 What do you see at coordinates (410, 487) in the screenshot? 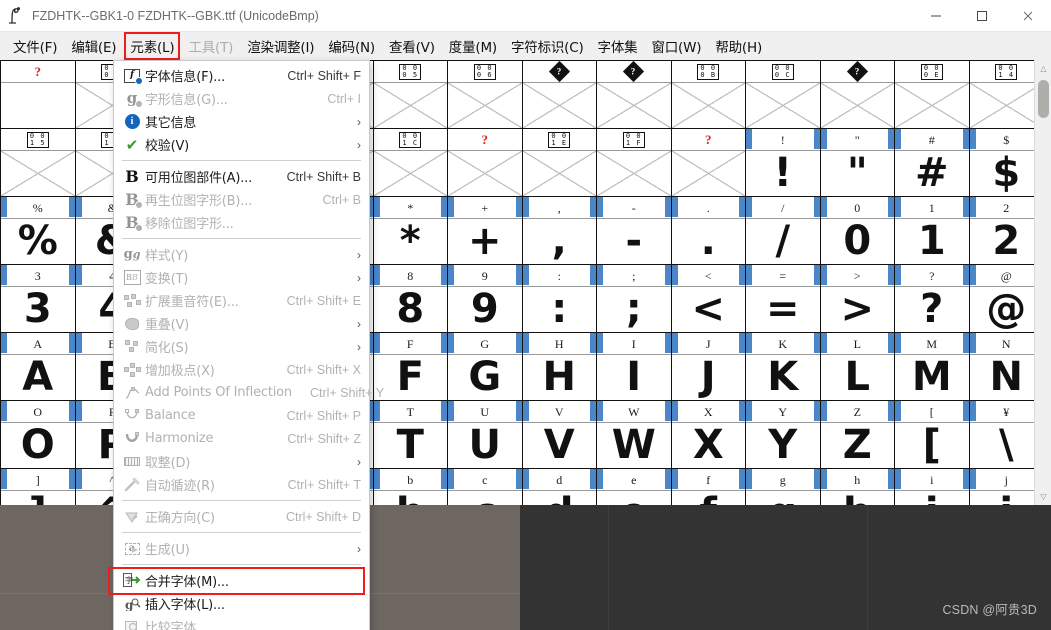
I see `charmap-cell: bb` at bounding box center [410, 487].